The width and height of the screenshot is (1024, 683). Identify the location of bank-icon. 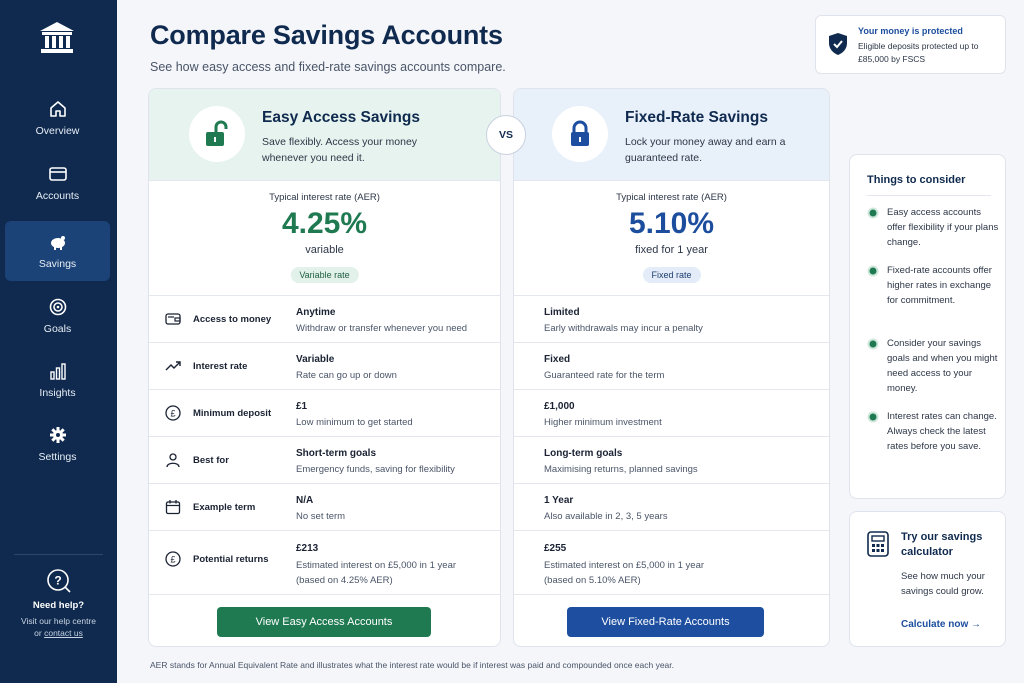
(57, 38).